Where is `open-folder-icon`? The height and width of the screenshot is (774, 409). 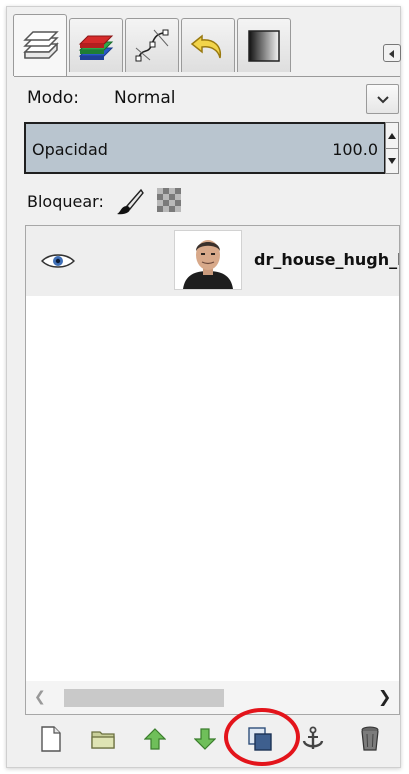
open-folder-icon is located at coordinates (103, 740).